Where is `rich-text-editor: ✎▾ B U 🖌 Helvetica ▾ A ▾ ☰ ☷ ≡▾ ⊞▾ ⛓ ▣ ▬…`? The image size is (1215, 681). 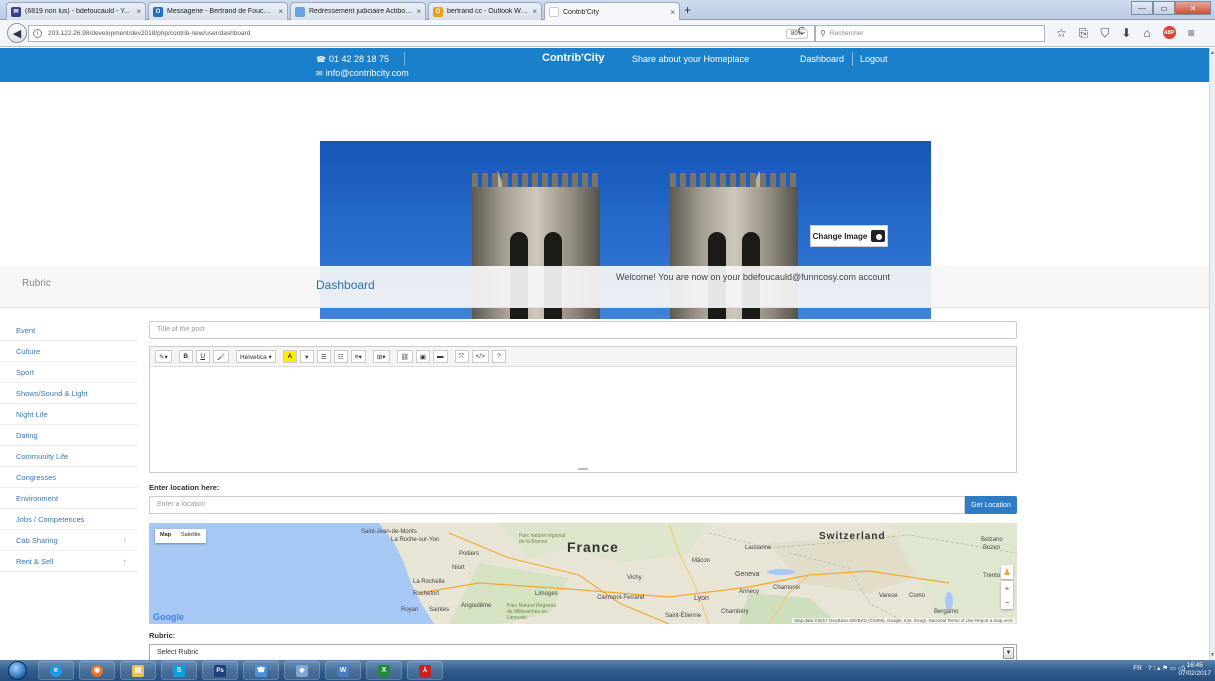 rich-text-editor: ✎▾ B U 🖌 Helvetica ▾ A ▾ ☰ ☷ ≡▾ ⊞▾ ⛓ ▣ ▬… is located at coordinates (583, 409).